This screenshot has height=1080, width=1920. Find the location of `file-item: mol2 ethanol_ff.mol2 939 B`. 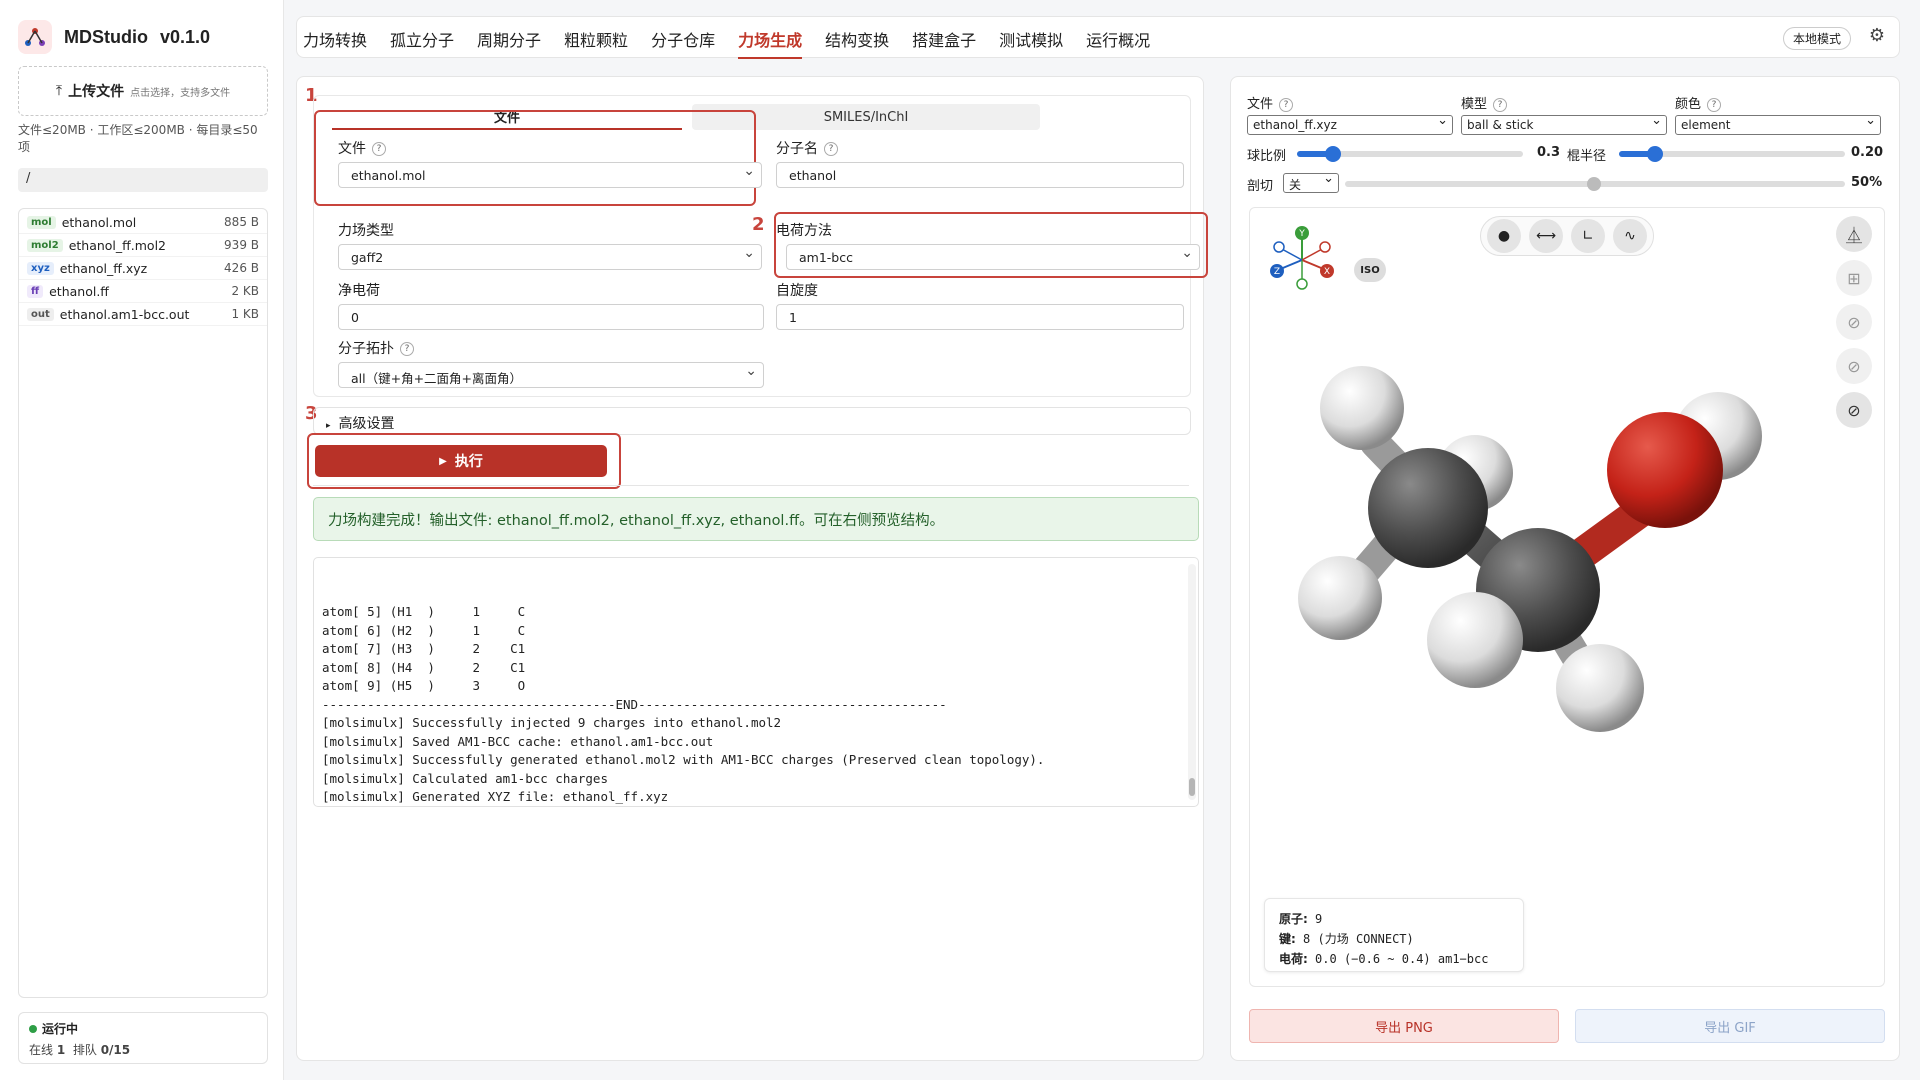

file-item: mol2 ethanol_ff.mol2 939 B is located at coordinates (143, 245).